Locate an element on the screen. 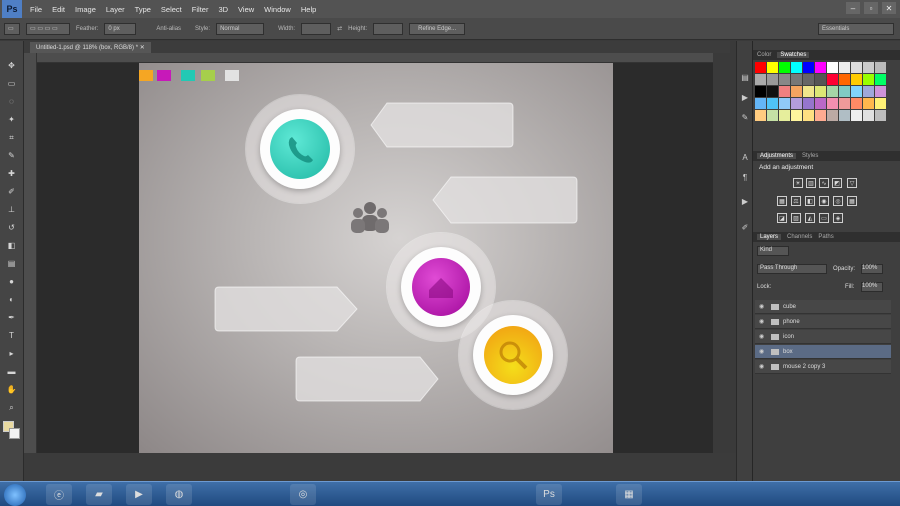  brush-presets-icon: ✐ is located at coordinates (745, 227).